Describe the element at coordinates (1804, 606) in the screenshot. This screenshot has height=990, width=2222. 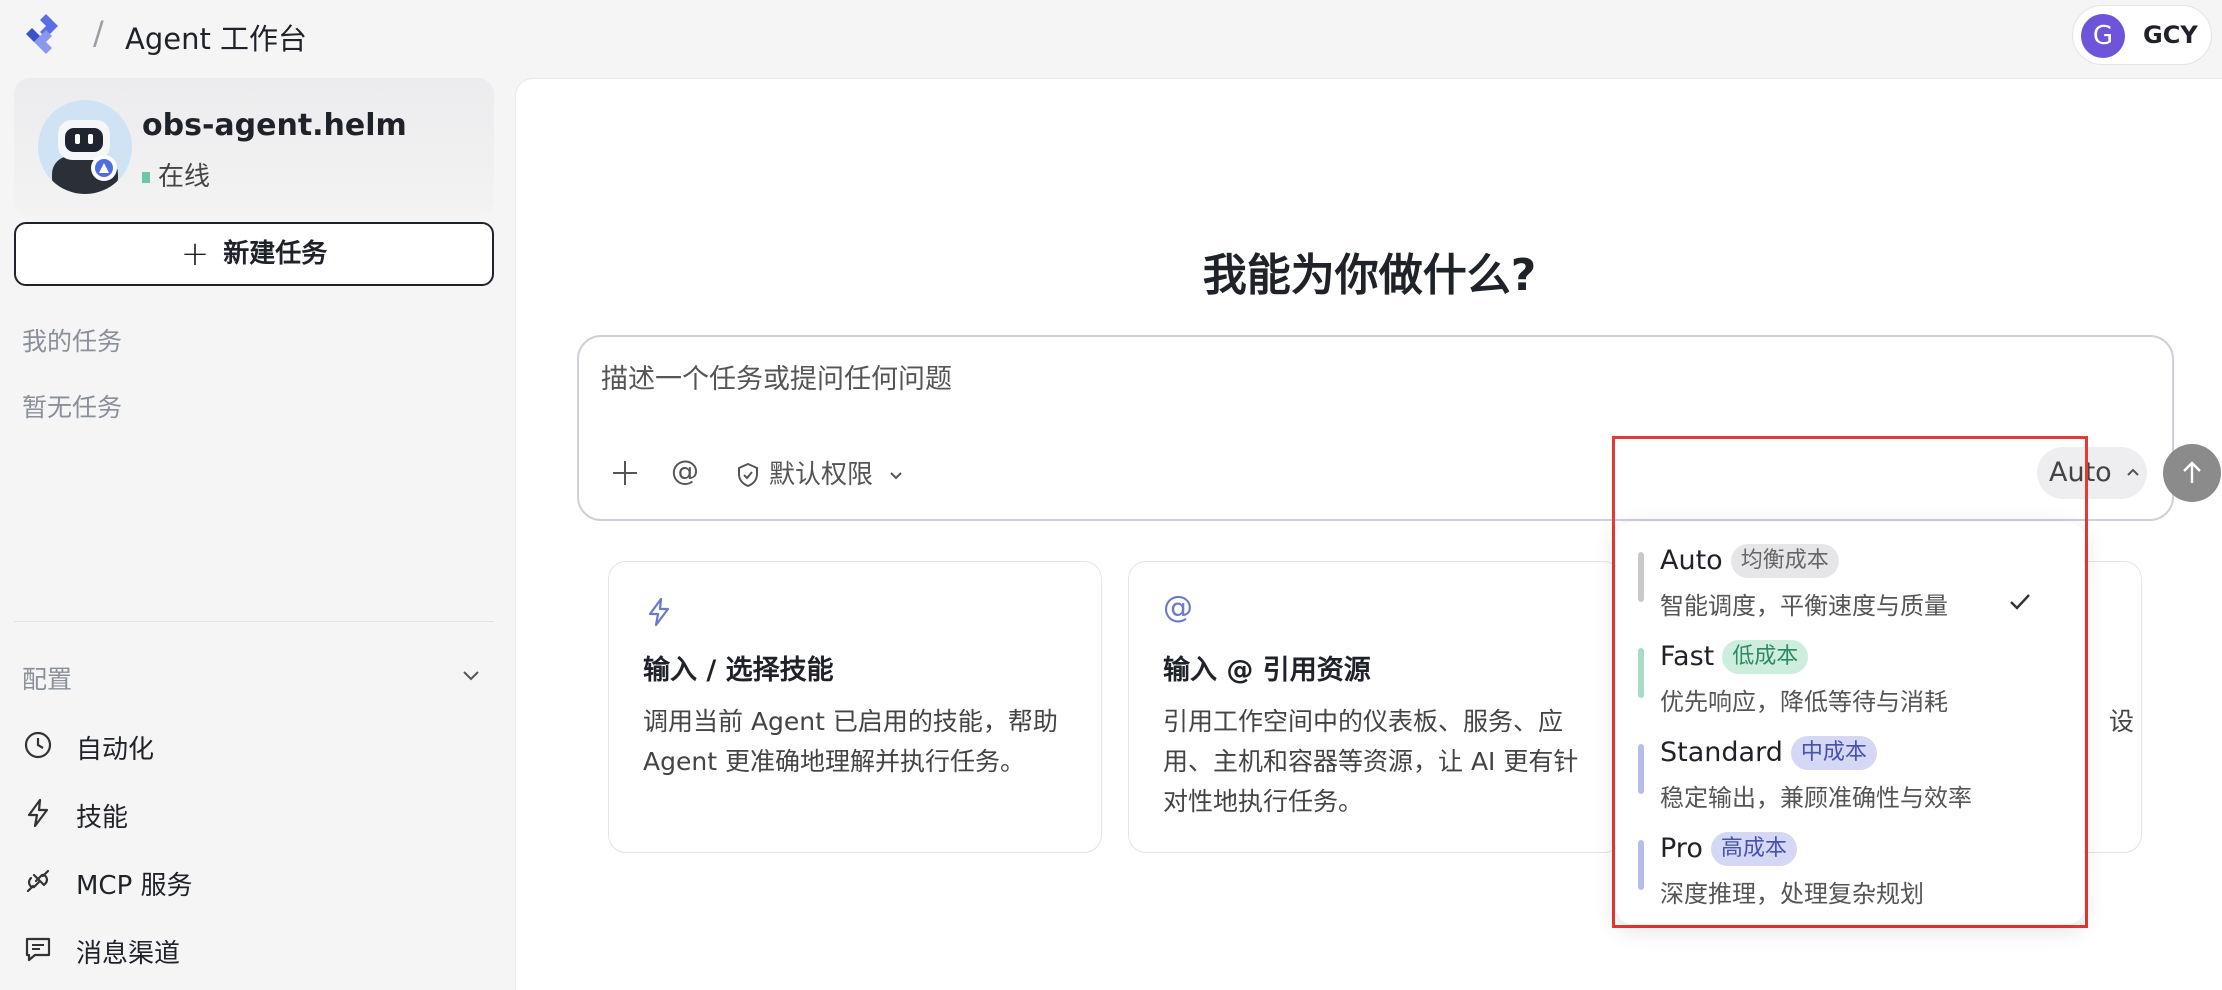
I see `option-description: 智能调度，平衡速度与质量` at that location.